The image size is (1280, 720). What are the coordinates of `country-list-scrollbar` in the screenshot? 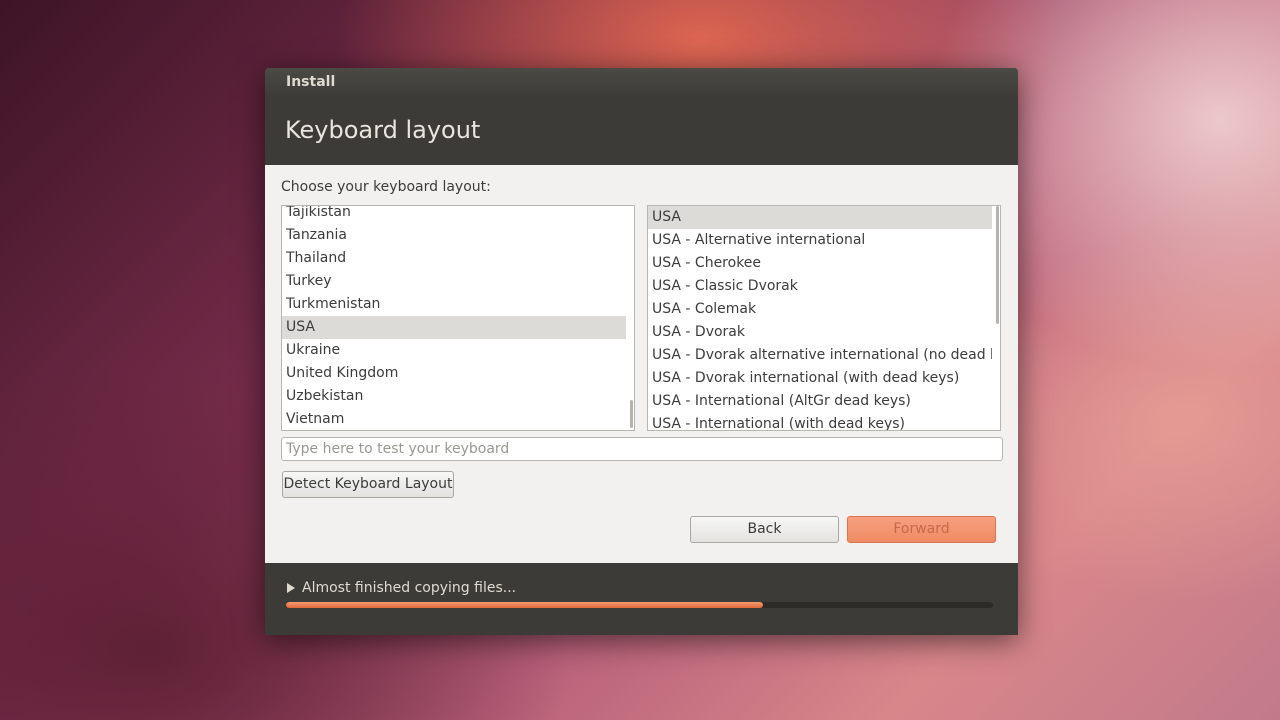 It's located at (631, 414).